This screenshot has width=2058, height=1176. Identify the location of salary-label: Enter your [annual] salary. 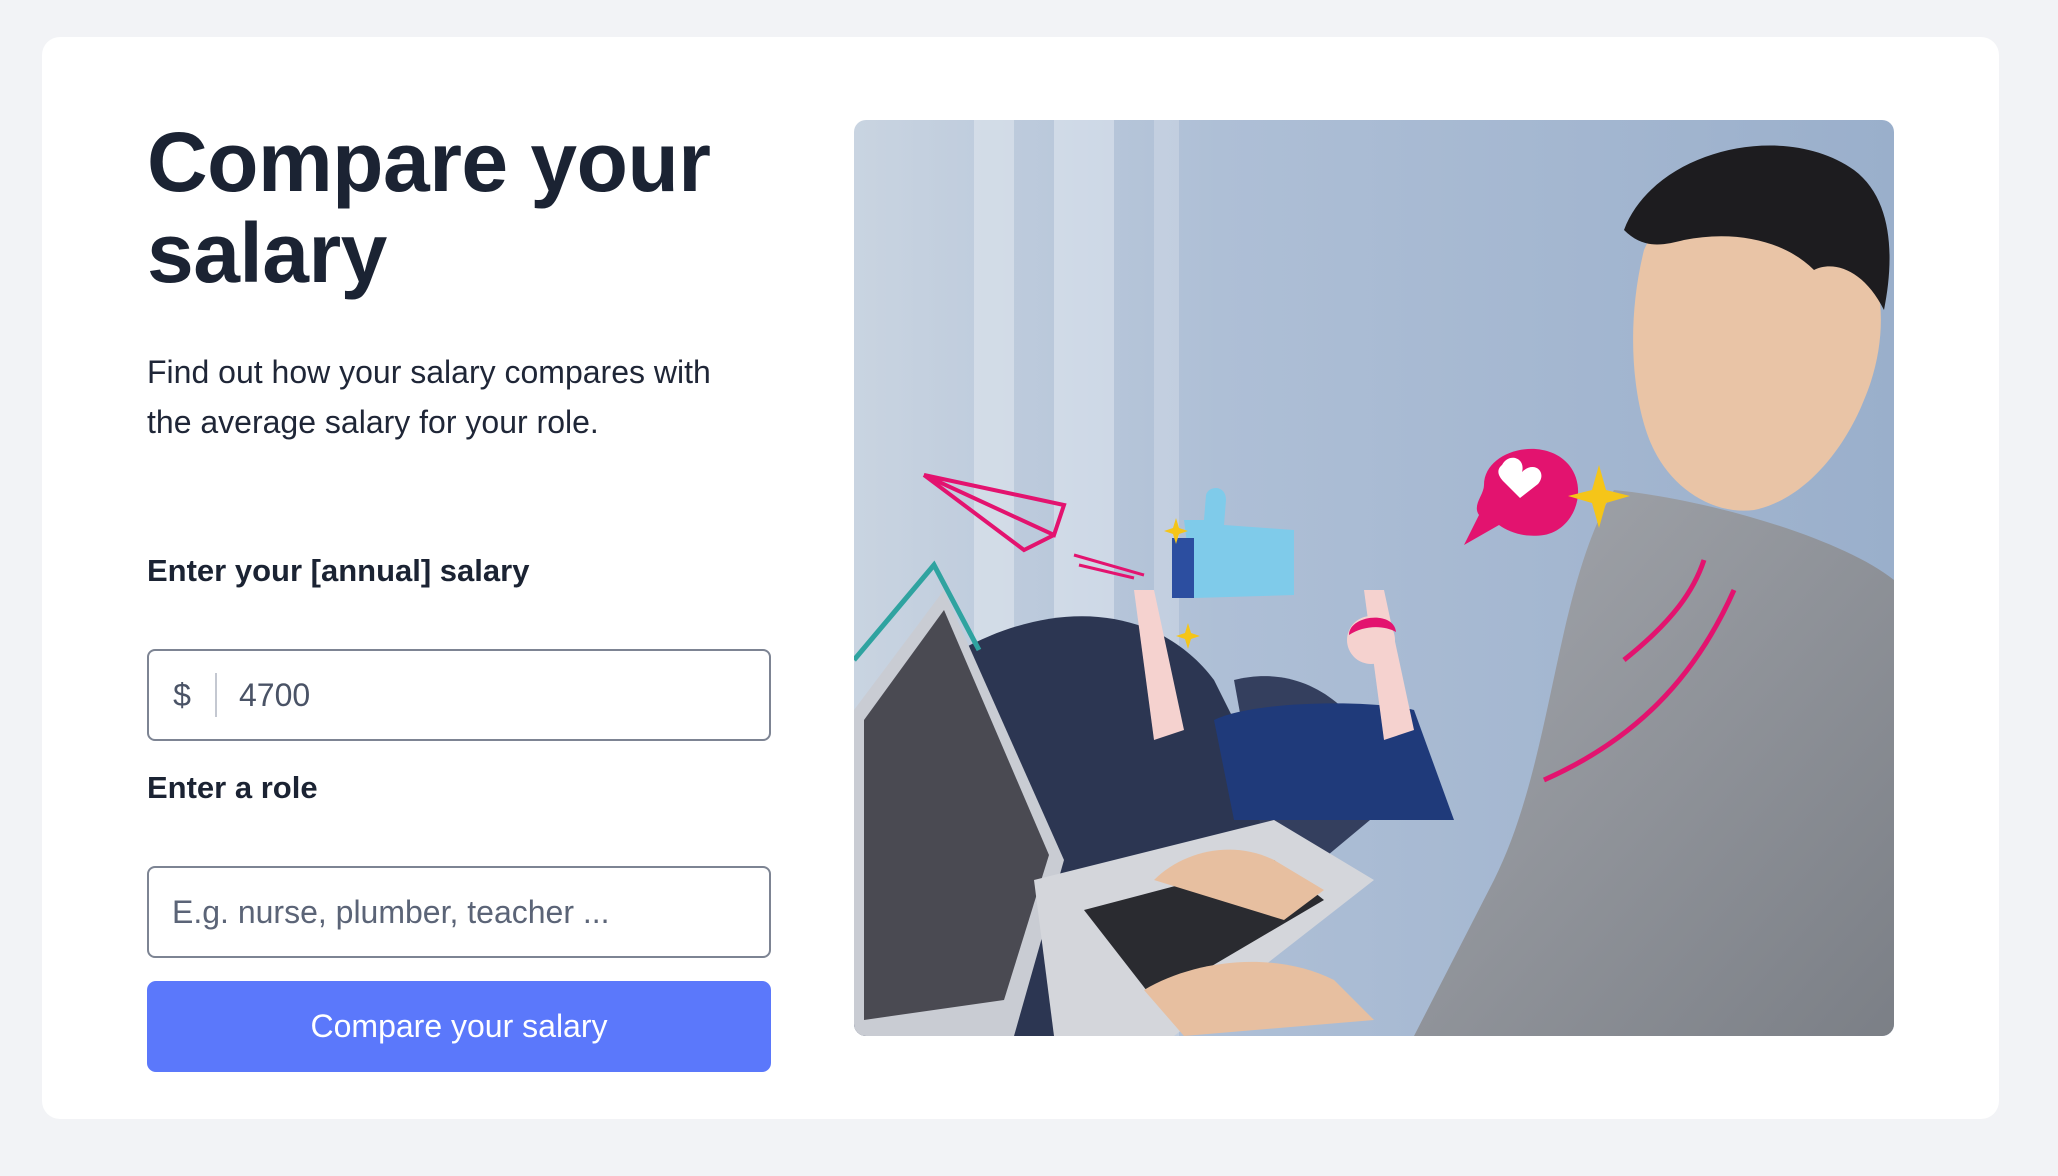
(338, 570).